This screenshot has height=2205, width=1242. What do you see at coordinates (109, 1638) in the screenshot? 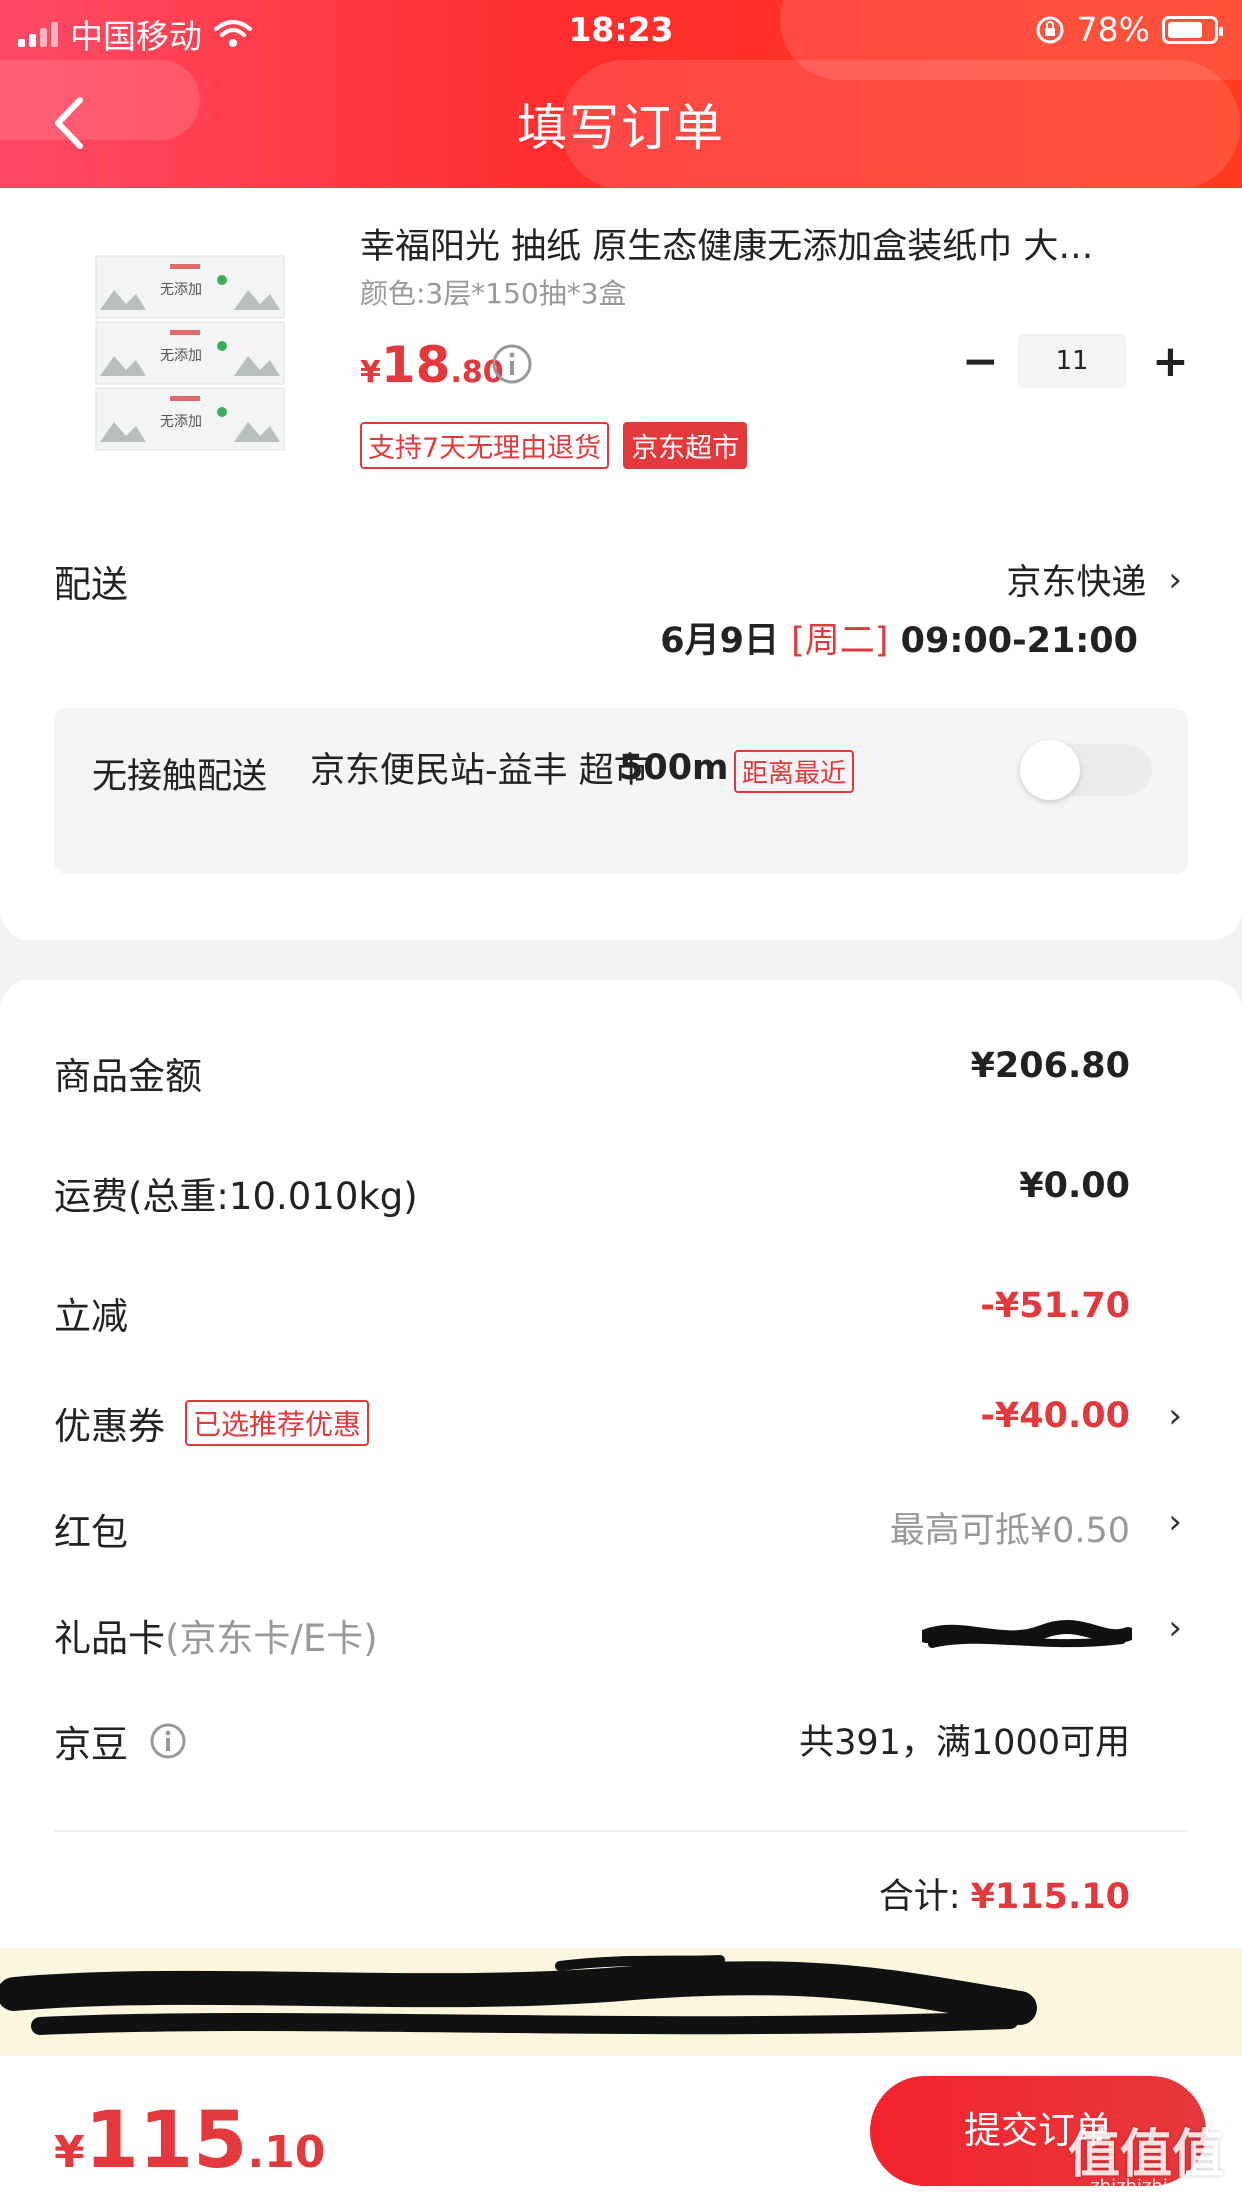
I see `giftcard-label: 礼品卡` at bounding box center [109, 1638].